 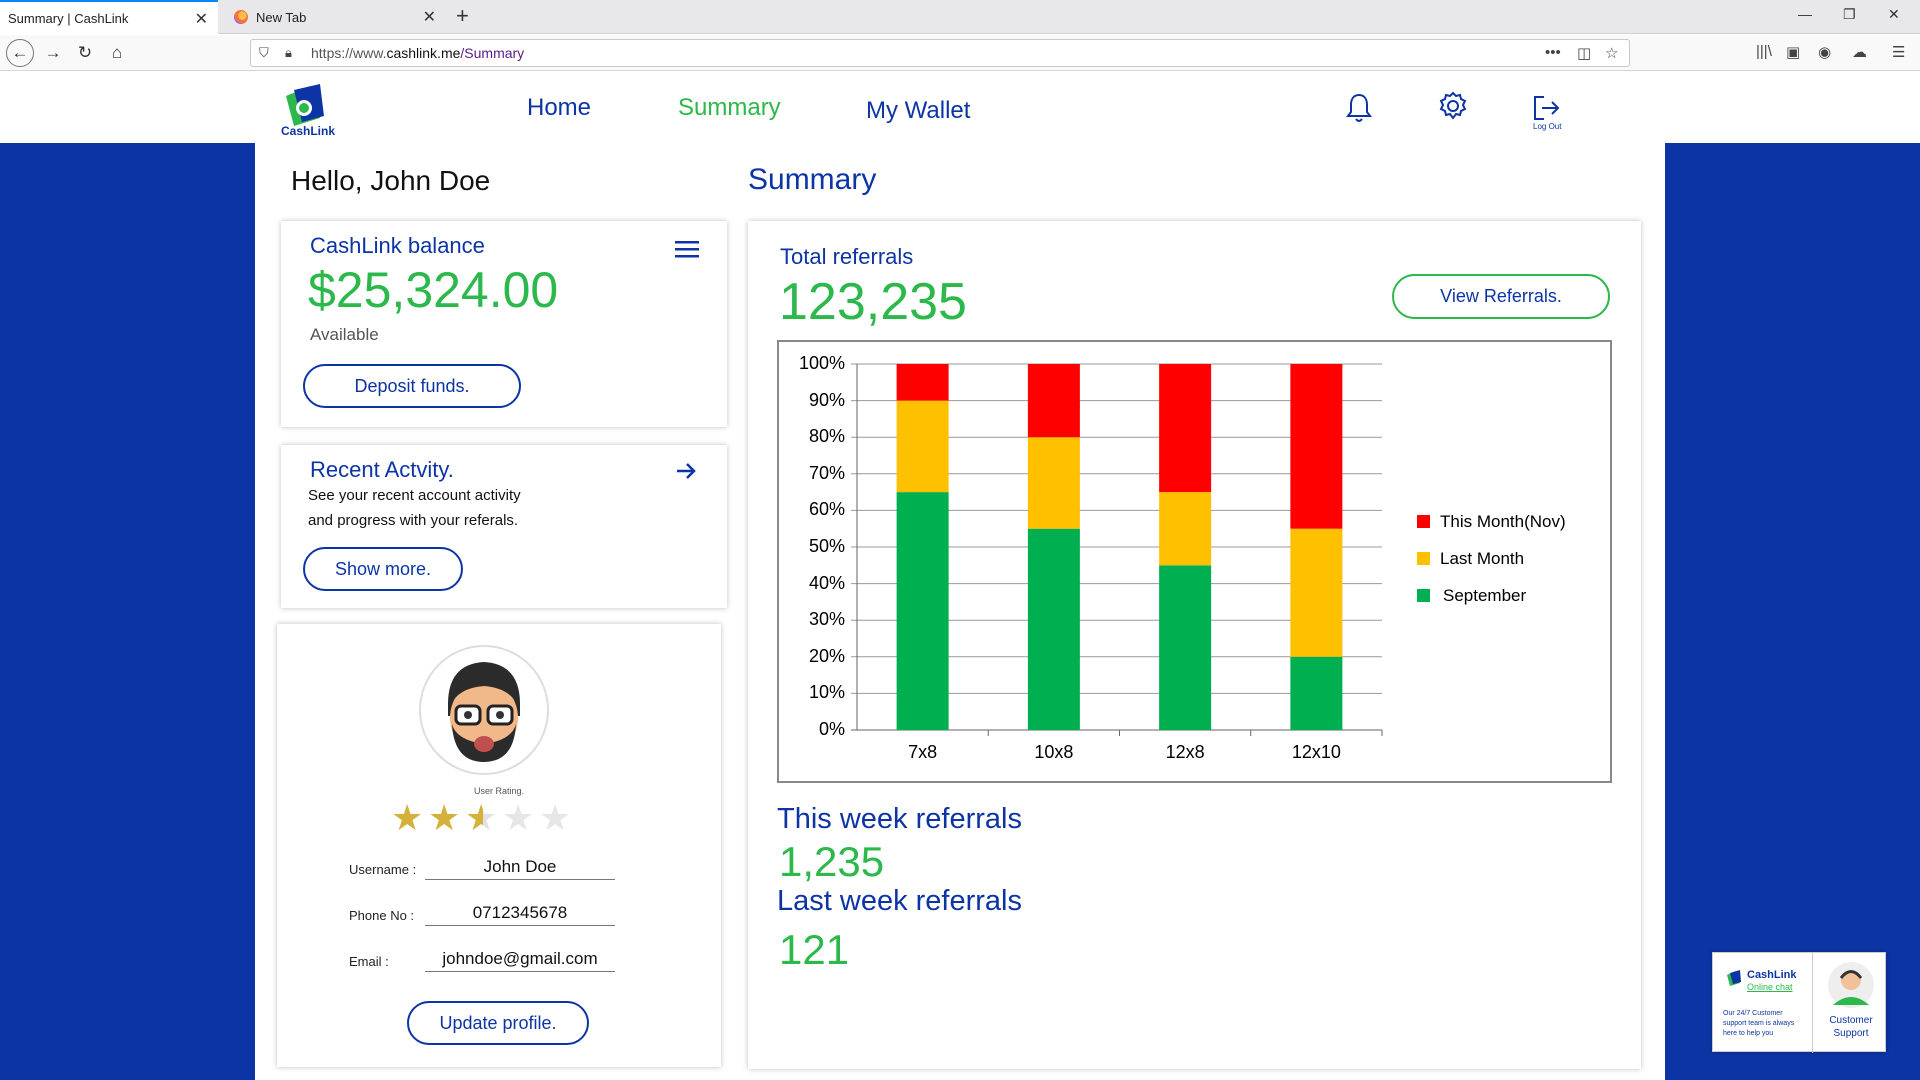 What do you see at coordinates (1482, 558) in the screenshot?
I see `chart-legend-label: Last Month` at bounding box center [1482, 558].